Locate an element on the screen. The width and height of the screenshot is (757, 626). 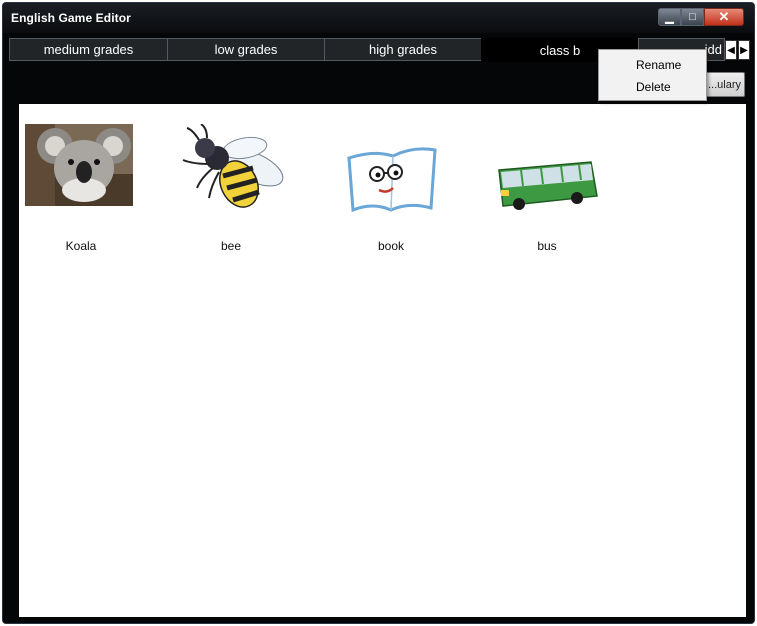
tab-low-grades: low grades is located at coordinates (246, 49).